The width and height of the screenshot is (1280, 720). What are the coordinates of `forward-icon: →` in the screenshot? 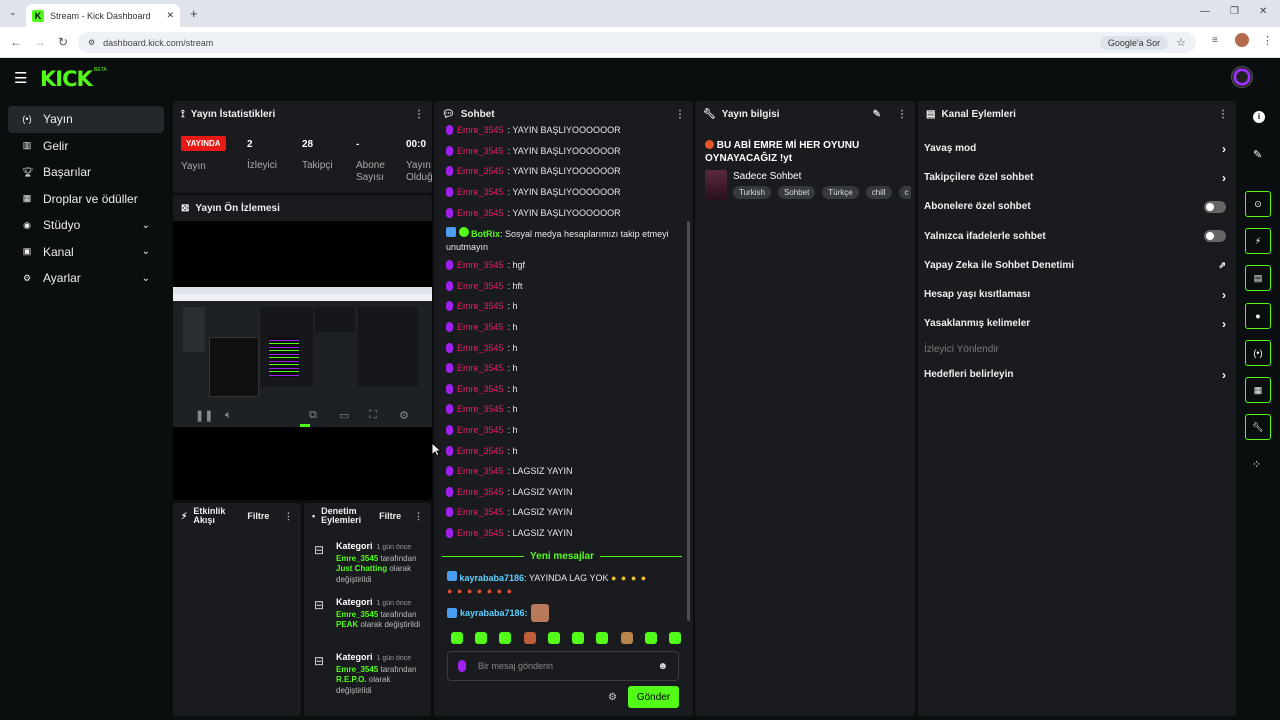 It's located at (40, 42).